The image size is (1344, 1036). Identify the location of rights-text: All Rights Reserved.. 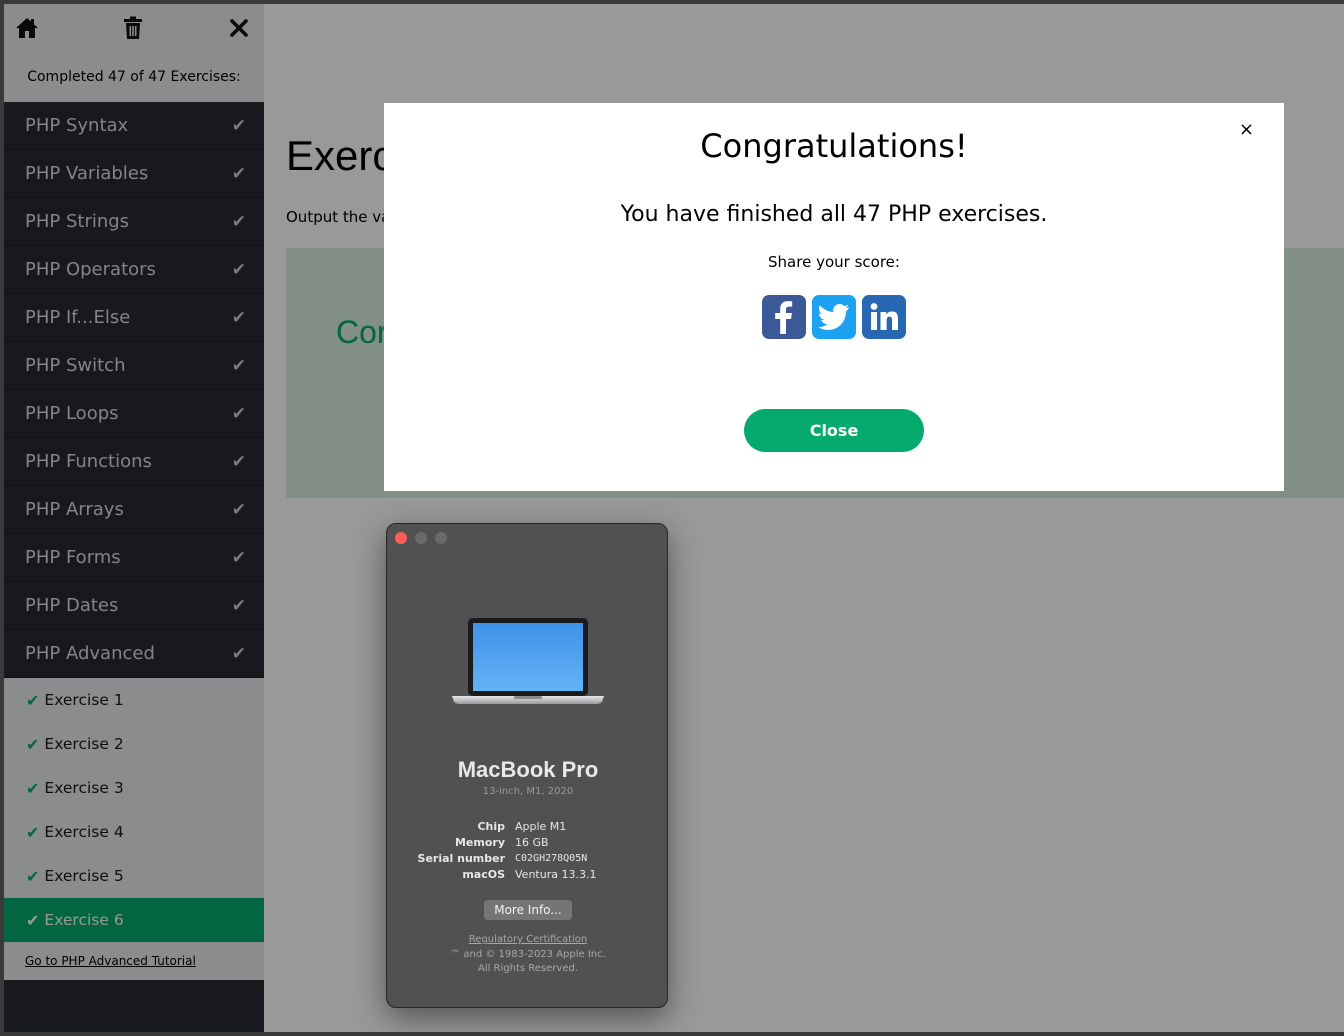
(528, 968).